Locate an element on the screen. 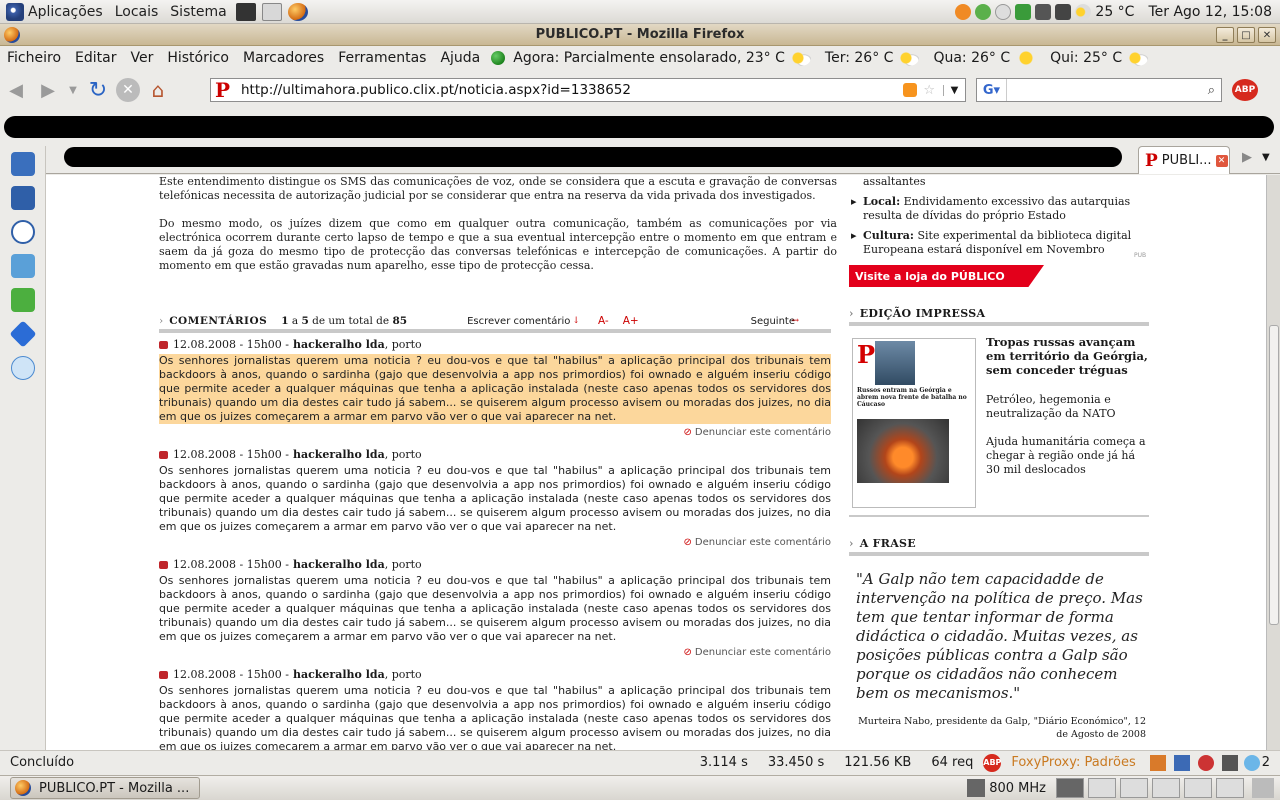 The image size is (1280, 800). weather-ter-label: Ter: 26° C is located at coordinates (859, 58).